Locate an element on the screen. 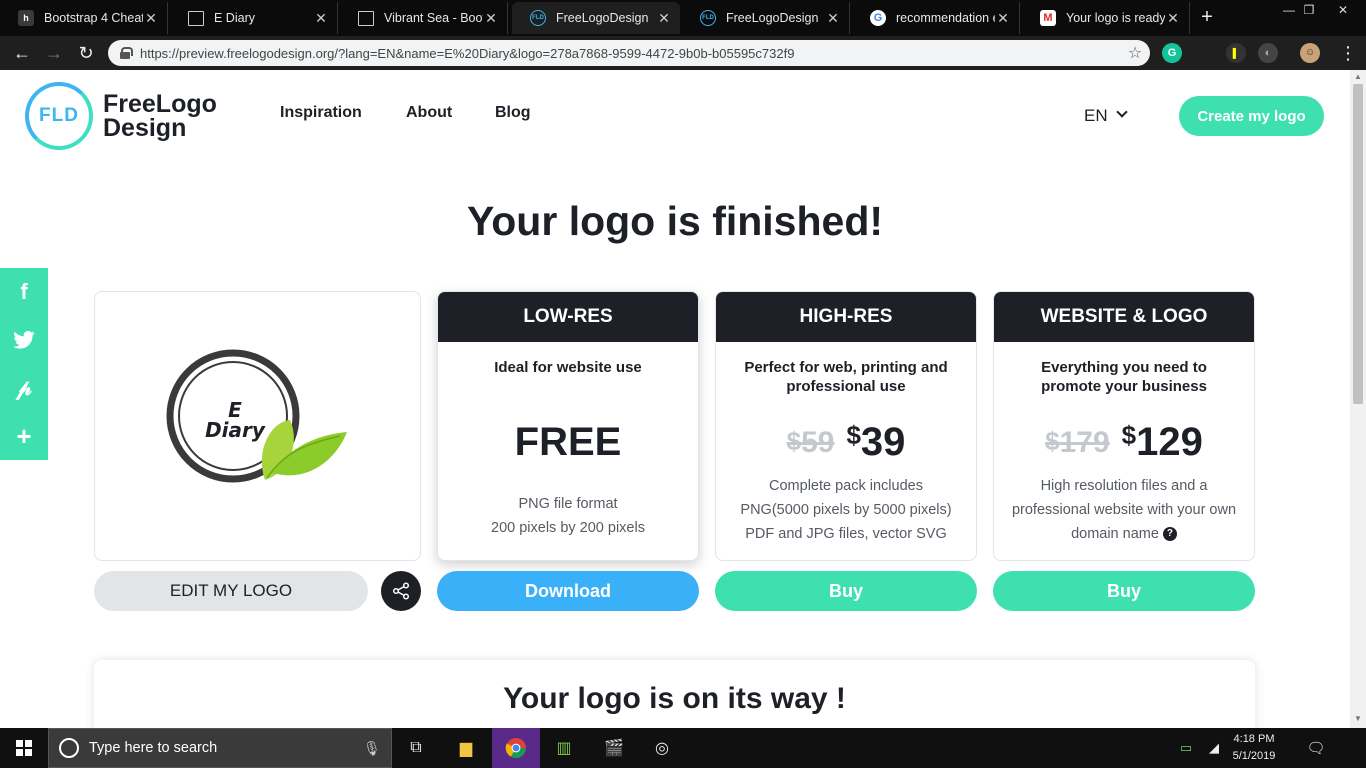 This screenshot has width=1366, height=768. pinterest-icon: 𝓅 is located at coordinates (24, 388).